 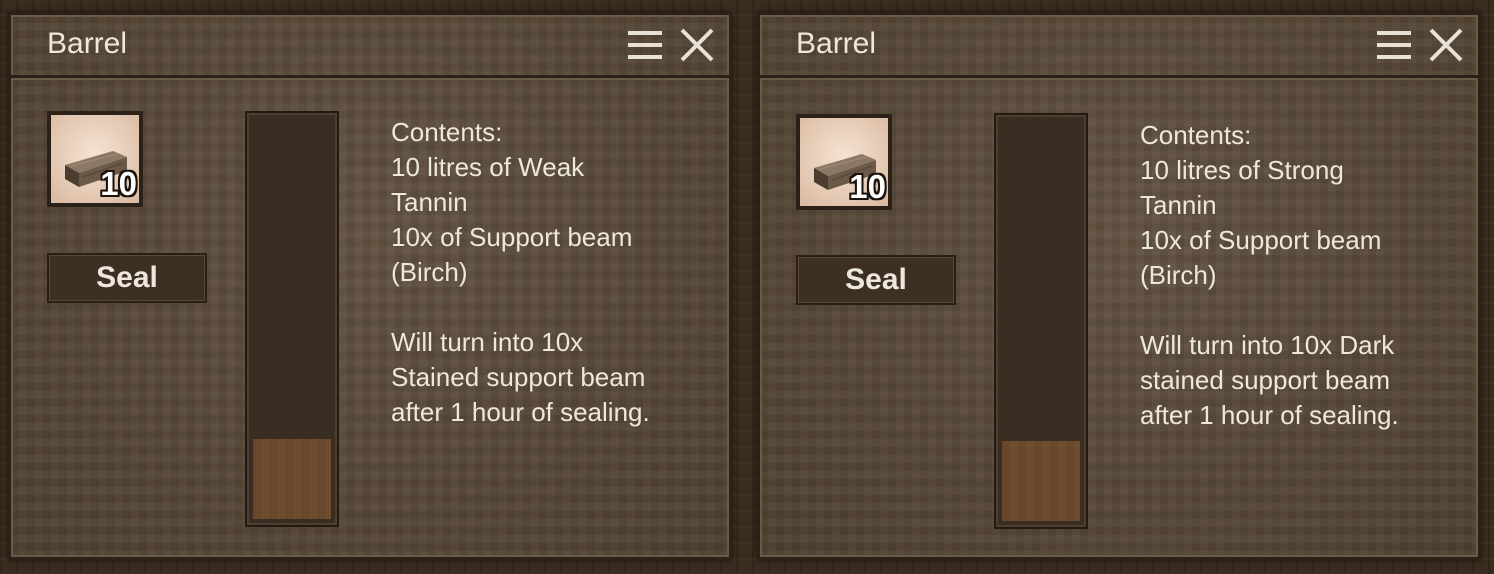 What do you see at coordinates (487, 342) in the screenshot?
I see `result-line: Will turn into 10x` at bounding box center [487, 342].